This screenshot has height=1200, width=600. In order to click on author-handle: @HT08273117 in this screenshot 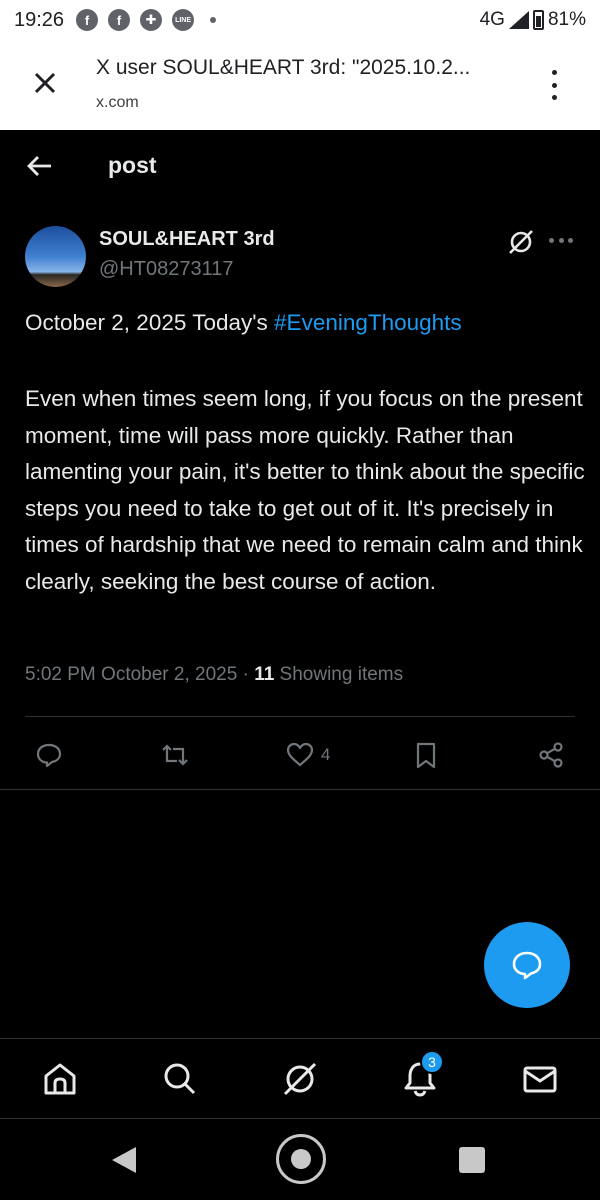, I will do `click(166, 269)`.